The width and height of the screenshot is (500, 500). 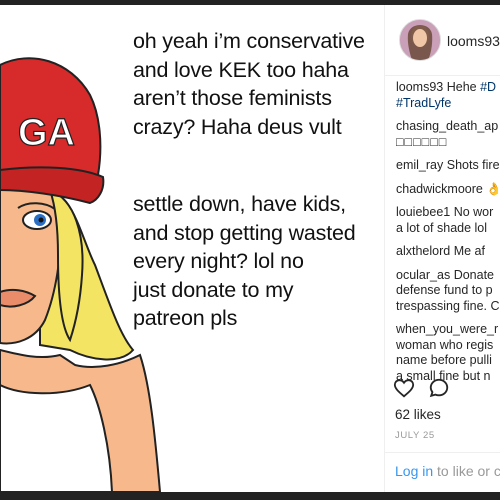 I want to click on meme-line: patreon pls, so click(x=185, y=318).